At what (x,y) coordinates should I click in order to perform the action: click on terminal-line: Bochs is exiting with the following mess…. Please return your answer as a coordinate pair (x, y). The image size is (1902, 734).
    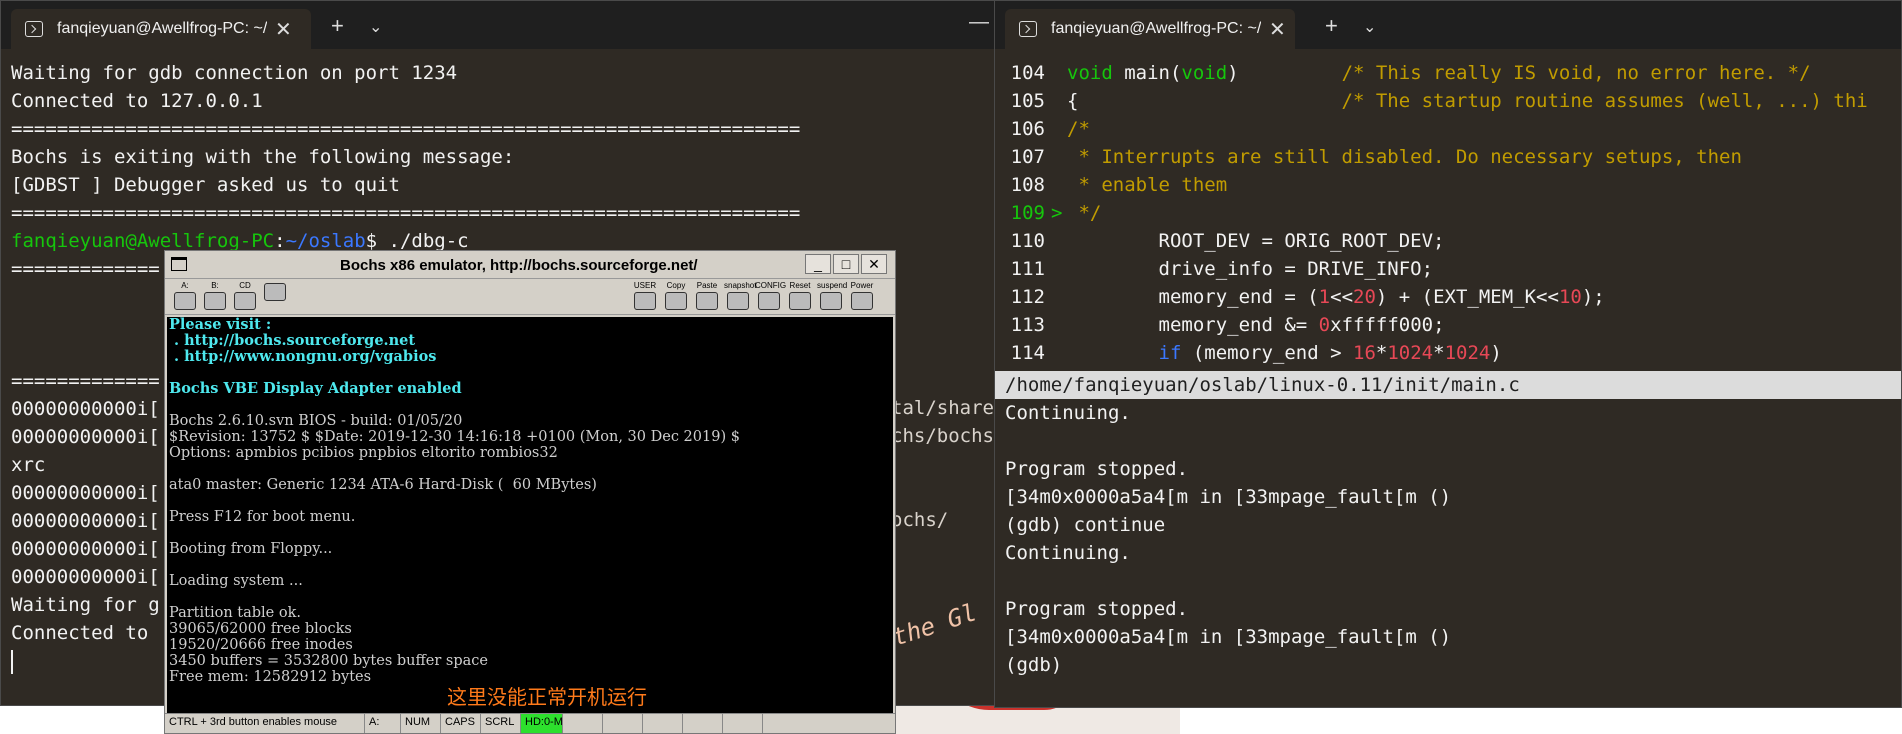
    Looking at the image, I should click on (263, 157).